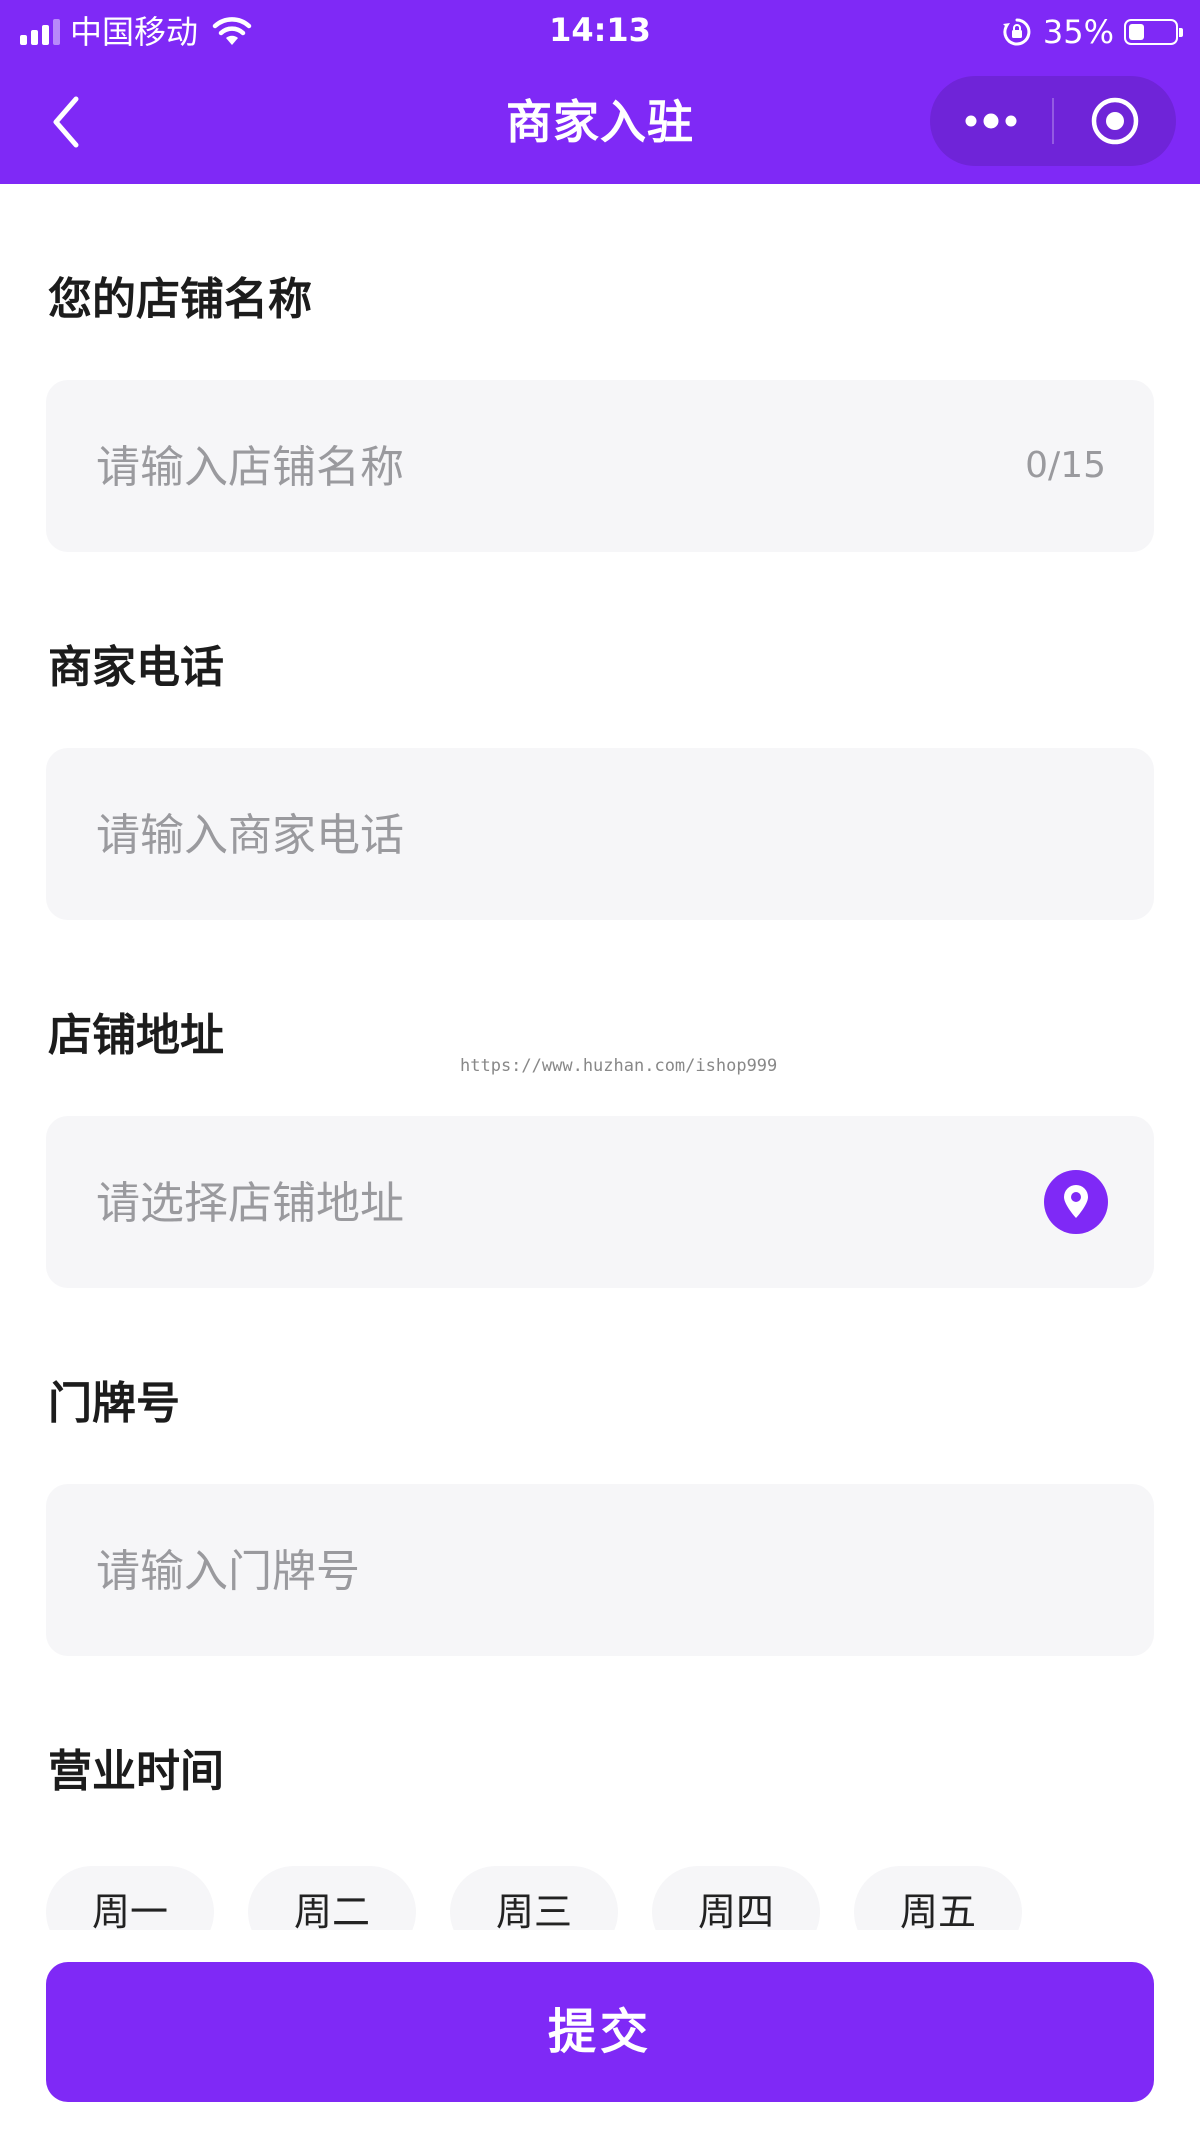 The width and height of the screenshot is (1200, 2133). What do you see at coordinates (534, 1898) in the screenshot?
I see `day-chip-wed: 周三` at bounding box center [534, 1898].